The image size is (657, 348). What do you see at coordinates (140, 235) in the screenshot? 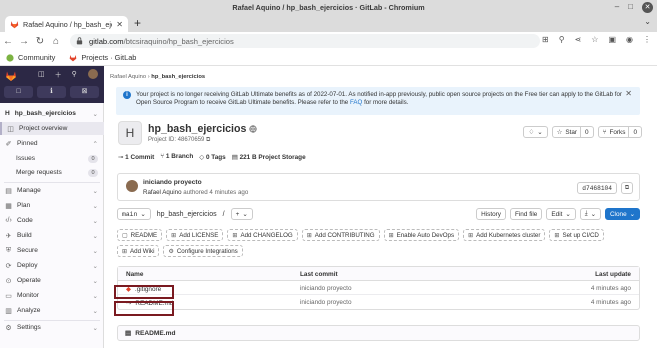
I see `readme-button: ▢ README` at bounding box center [140, 235].